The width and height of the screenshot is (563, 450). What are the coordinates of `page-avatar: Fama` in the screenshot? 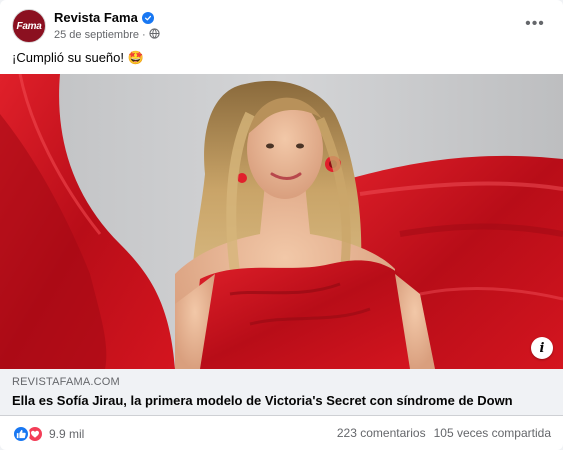 It's located at (29, 26).